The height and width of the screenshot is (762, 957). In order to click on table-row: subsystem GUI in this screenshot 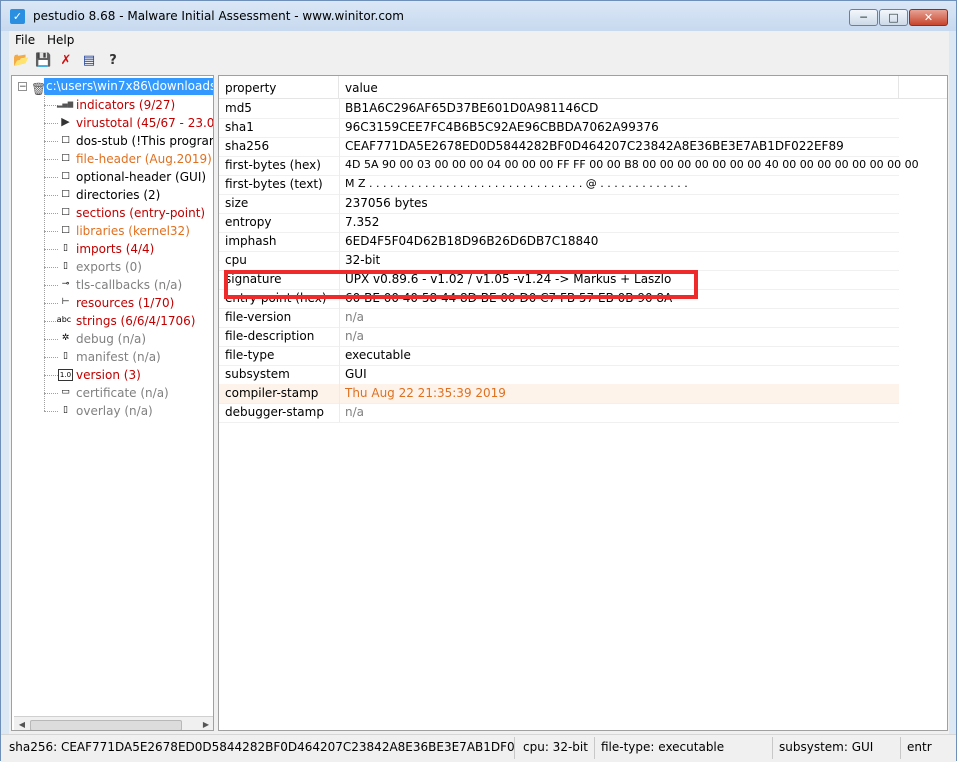, I will do `click(559, 375)`.